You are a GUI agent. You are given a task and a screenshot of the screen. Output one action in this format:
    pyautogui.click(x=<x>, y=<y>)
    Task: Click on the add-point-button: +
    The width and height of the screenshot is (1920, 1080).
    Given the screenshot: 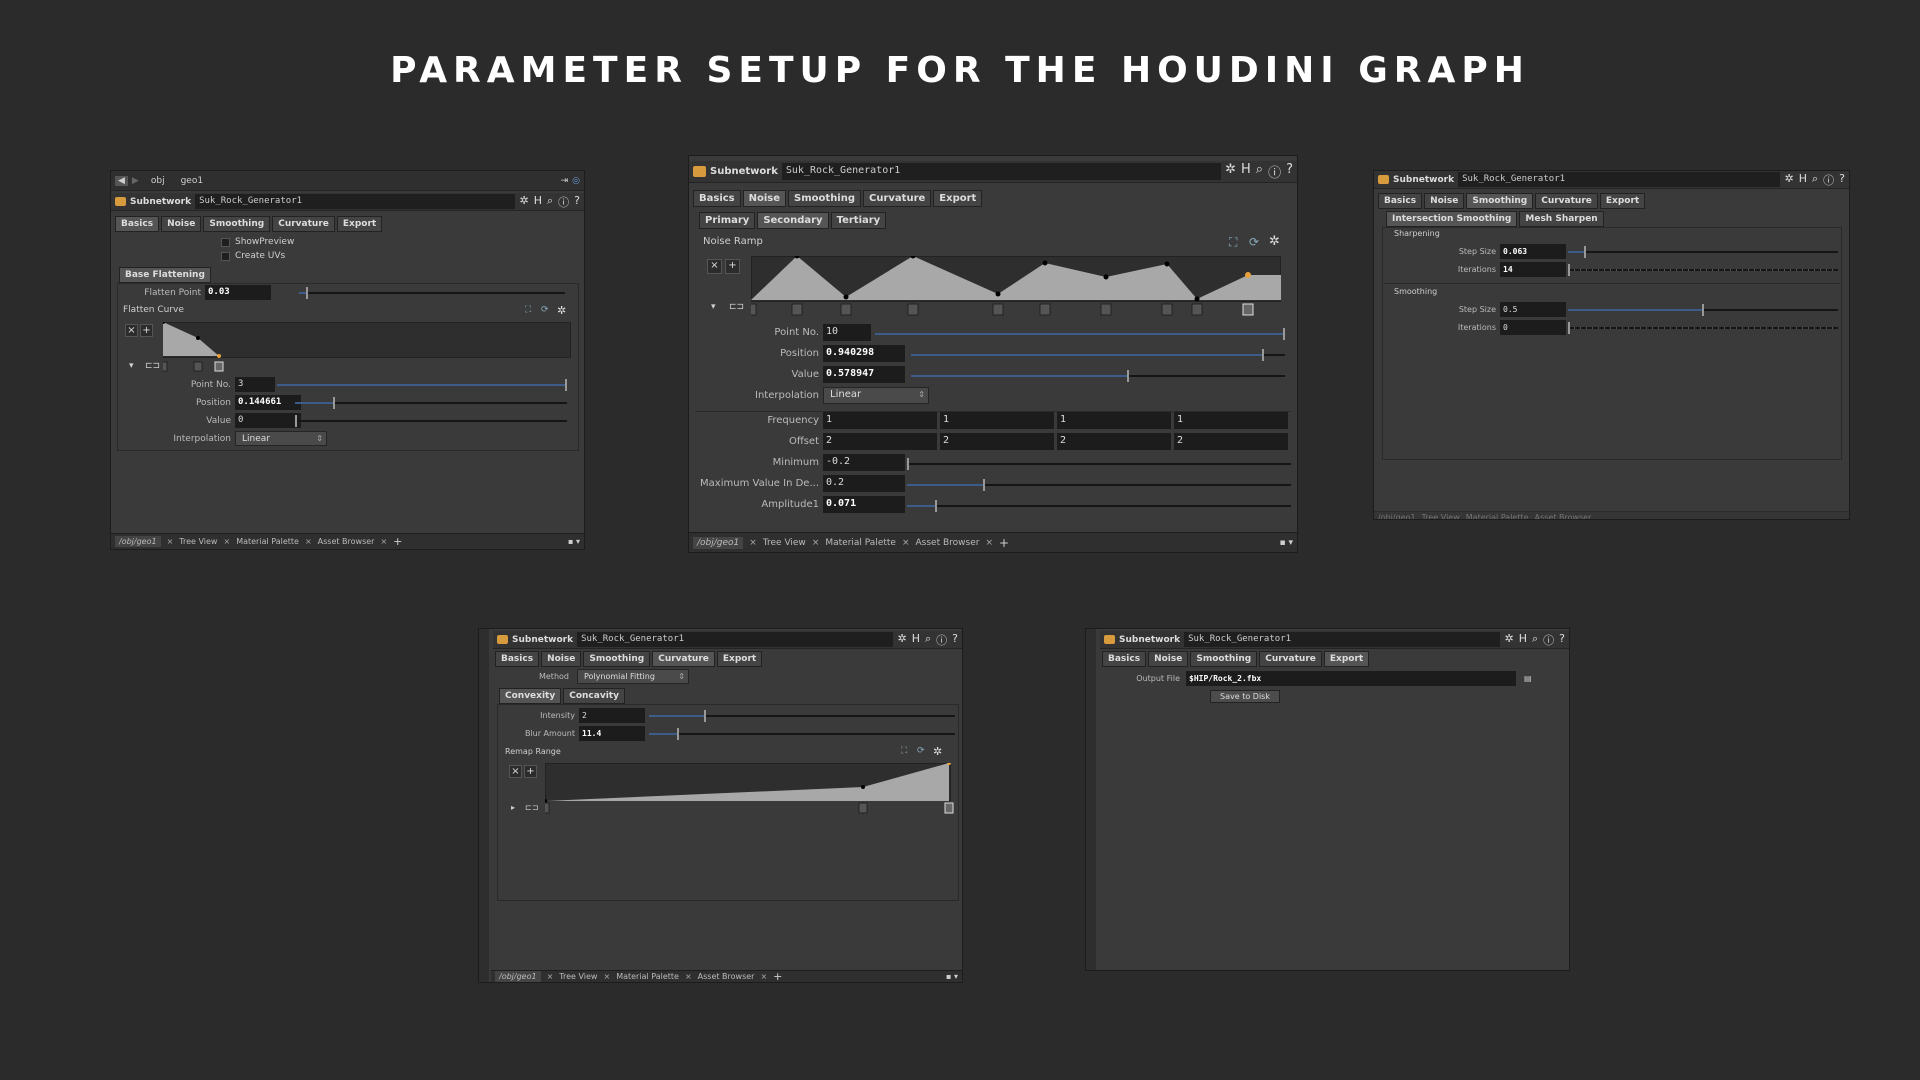 What is the action you would take?
    pyautogui.click(x=732, y=266)
    